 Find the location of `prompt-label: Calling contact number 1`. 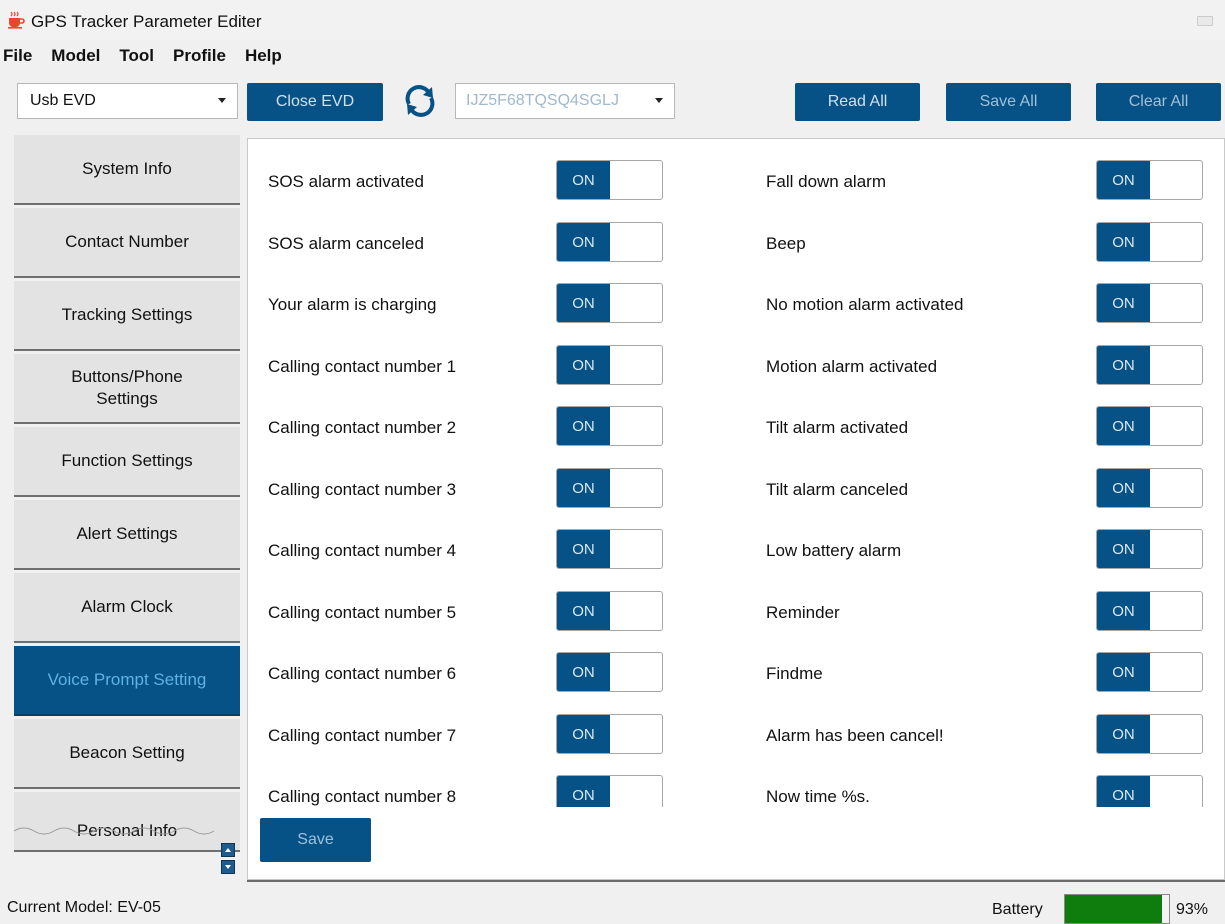

prompt-label: Calling contact number 1 is located at coordinates (362, 366).